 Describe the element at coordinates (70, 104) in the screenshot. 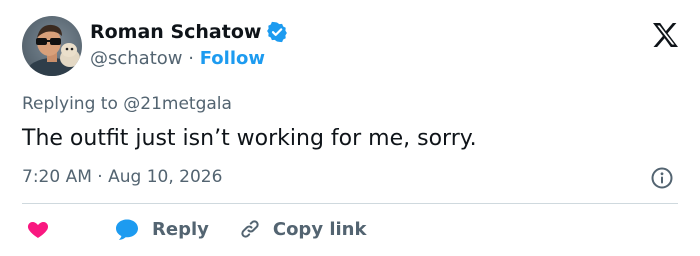

I see `reply-prefix: Replying to` at that location.